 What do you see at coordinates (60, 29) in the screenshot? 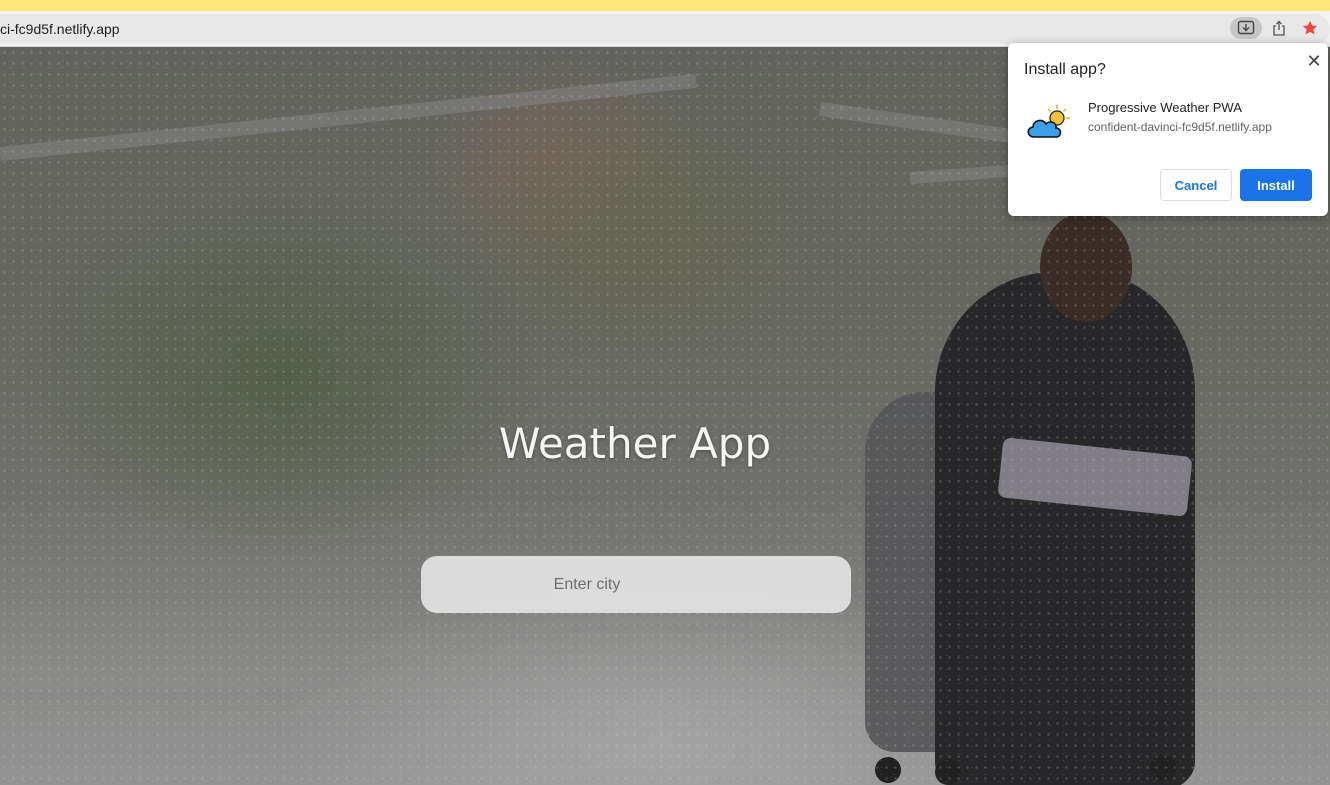
I see `url-text: ci-fc9d5f.netlify.app` at bounding box center [60, 29].